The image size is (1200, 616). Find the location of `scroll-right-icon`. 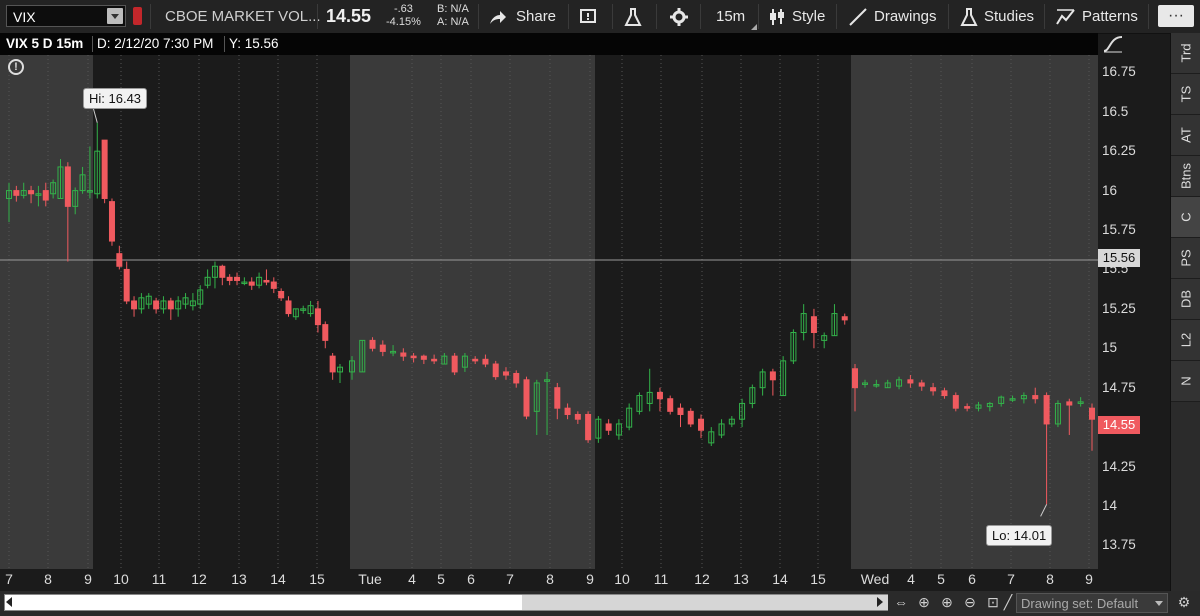

scroll-right-icon is located at coordinates (880, 602).